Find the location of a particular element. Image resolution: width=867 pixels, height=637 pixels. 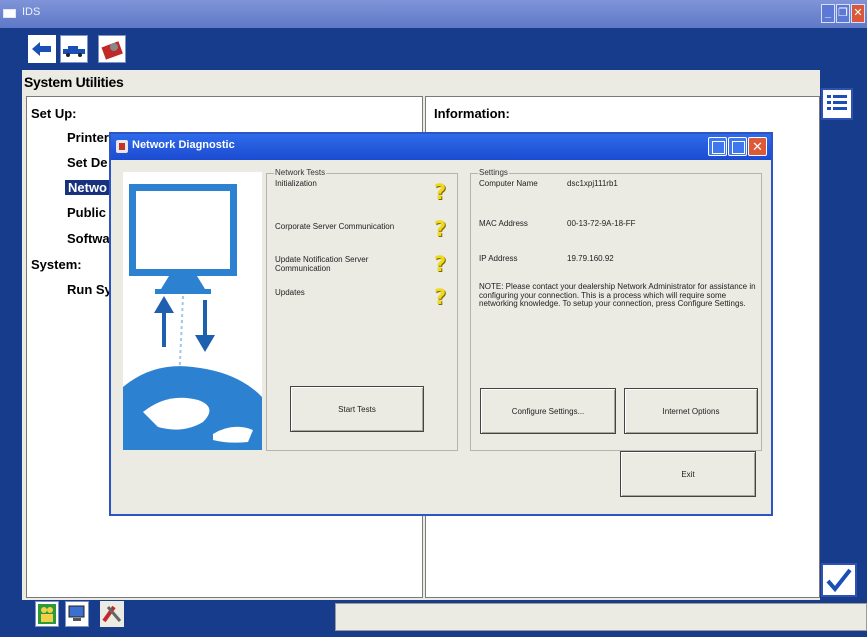

system-heading: System: is located at coordinates (56, 264).